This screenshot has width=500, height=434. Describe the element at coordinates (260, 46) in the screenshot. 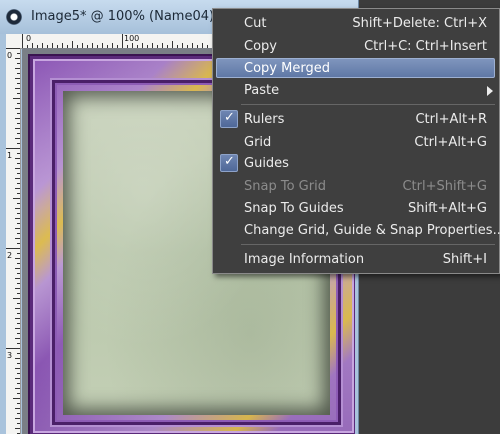

I see `menu-item-label: Copy` at that location.